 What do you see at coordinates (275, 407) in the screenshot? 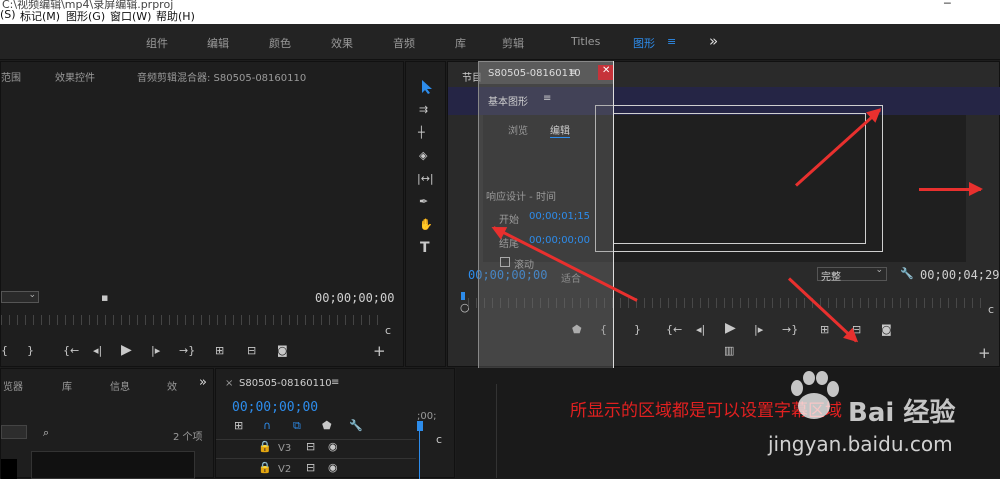
I see `timeline-timecode: 00;00;00;00` at bounding box center [275, 407].